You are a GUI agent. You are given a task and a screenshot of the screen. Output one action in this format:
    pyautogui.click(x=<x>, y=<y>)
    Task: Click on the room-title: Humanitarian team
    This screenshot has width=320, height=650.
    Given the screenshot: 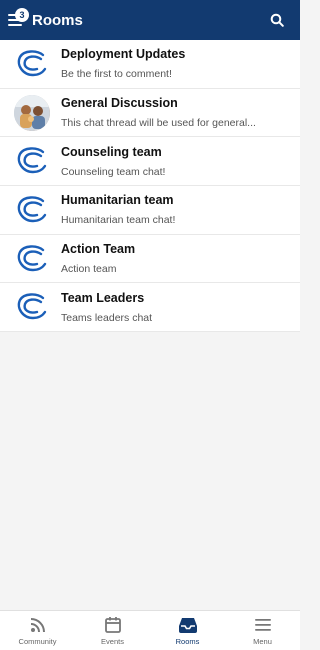 What is the action you would take?
    pyautogui.click(x=117, y=200)
    